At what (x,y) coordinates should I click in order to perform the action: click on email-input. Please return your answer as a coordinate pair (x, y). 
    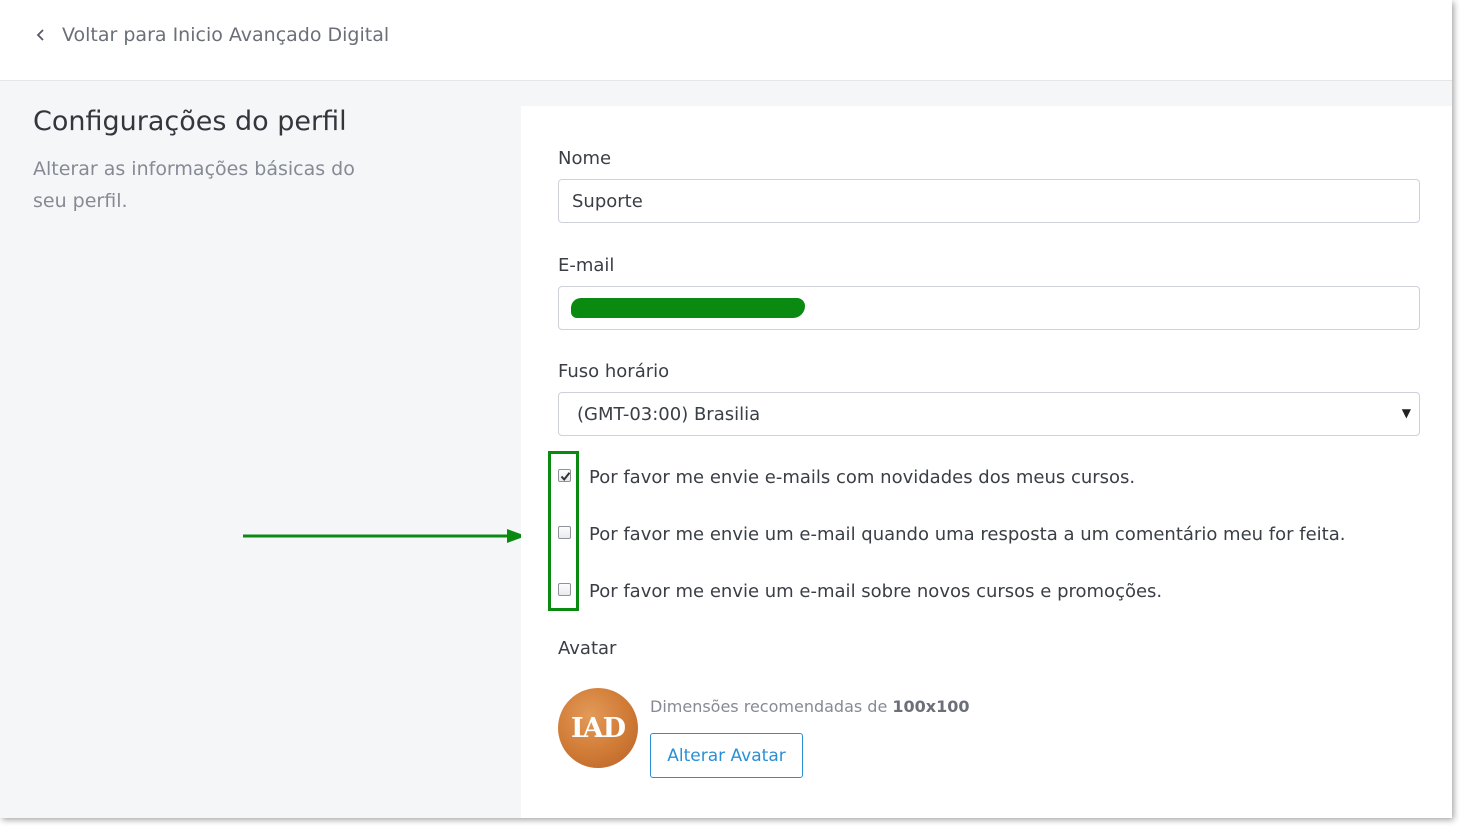
    Looking at the image, I should click on (989, 308).